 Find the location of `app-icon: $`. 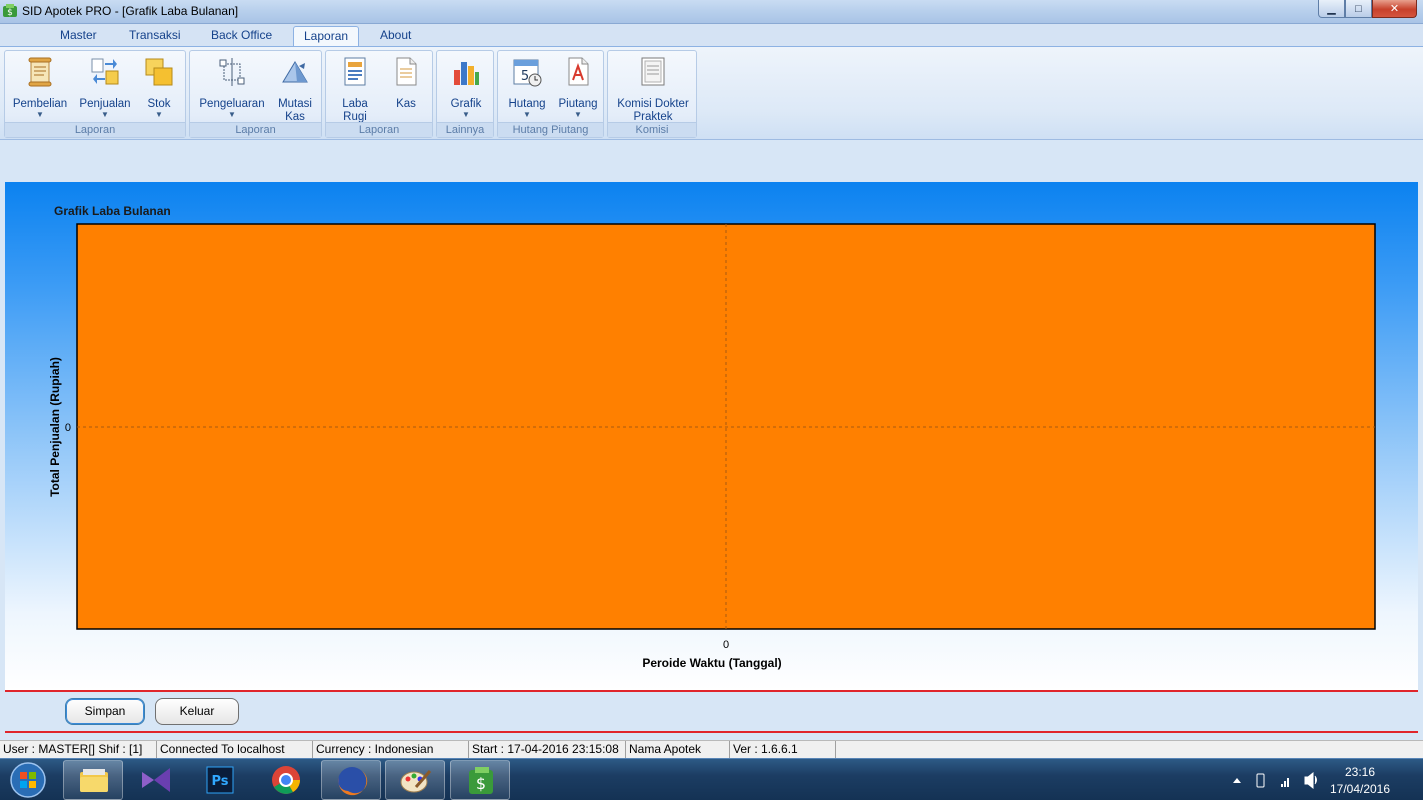

app-icon: $ is located at coordinates (10, 11).